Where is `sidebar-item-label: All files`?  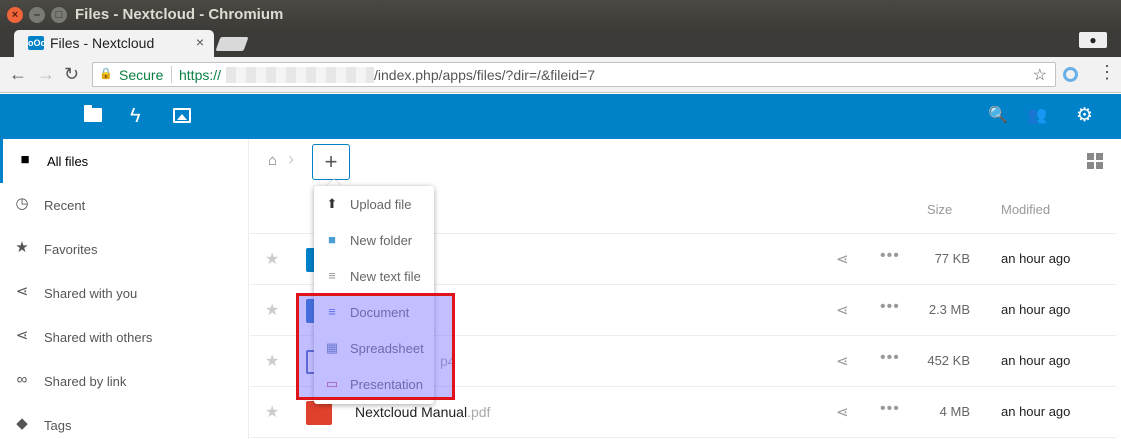
sidebar-item-label: All files is located at coordinates (68, 161).